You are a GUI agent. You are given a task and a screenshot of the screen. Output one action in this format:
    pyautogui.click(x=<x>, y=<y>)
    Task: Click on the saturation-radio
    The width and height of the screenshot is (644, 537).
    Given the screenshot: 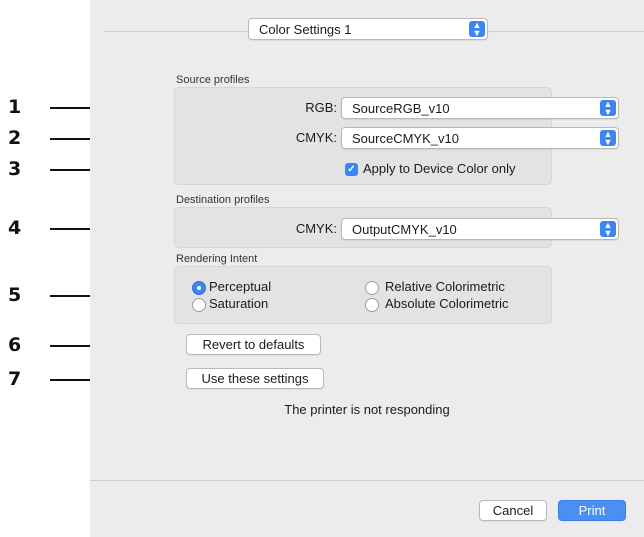 What is the action you would take?
    pyautogui.click(x=199, y=305)
    